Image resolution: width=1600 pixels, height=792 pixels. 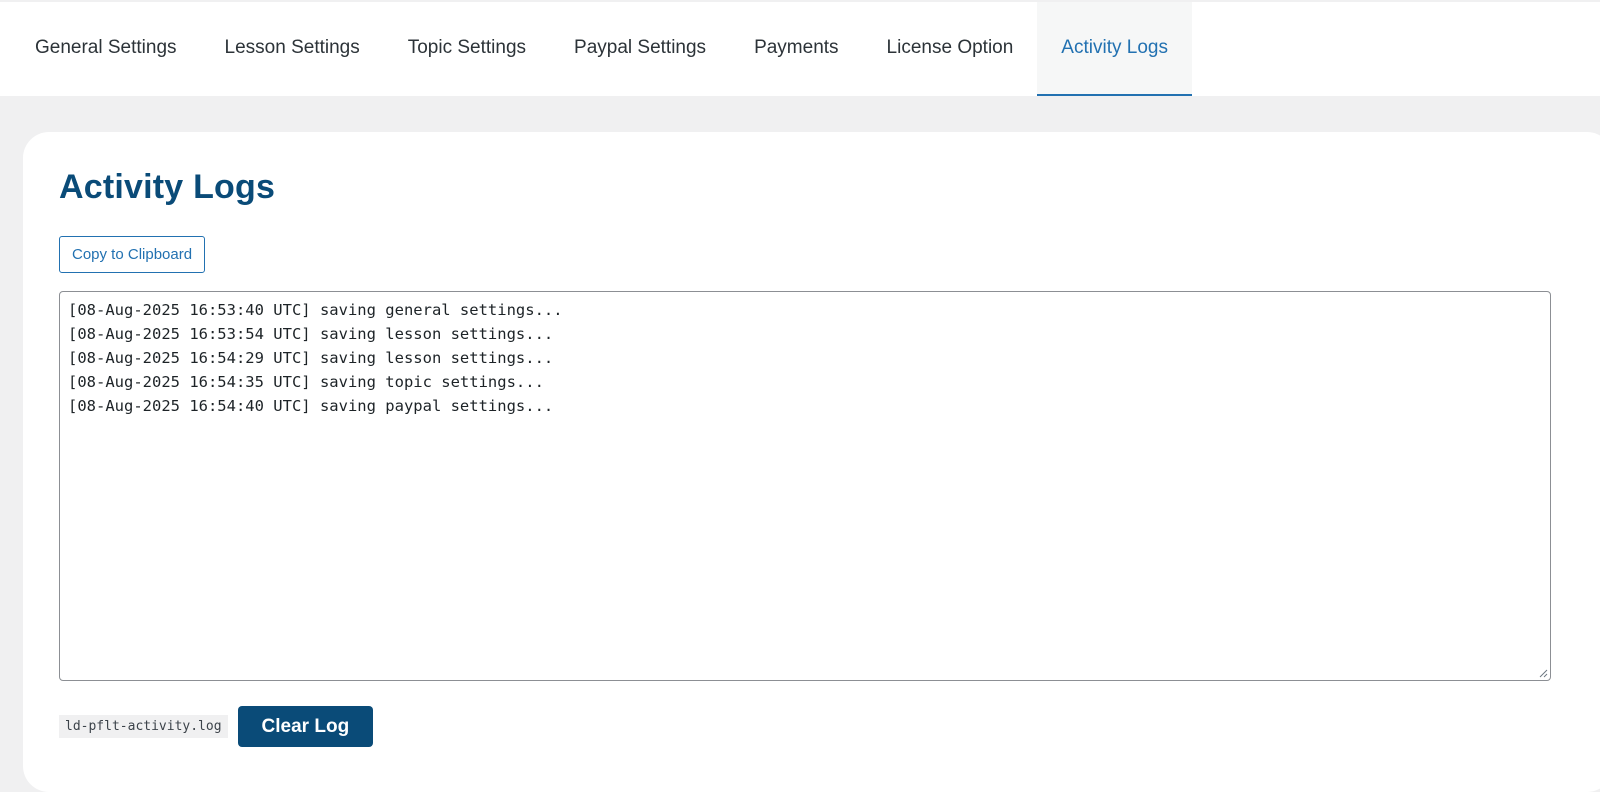 I want to click on page-title: Activity Logs, so click(x=167, y=187).